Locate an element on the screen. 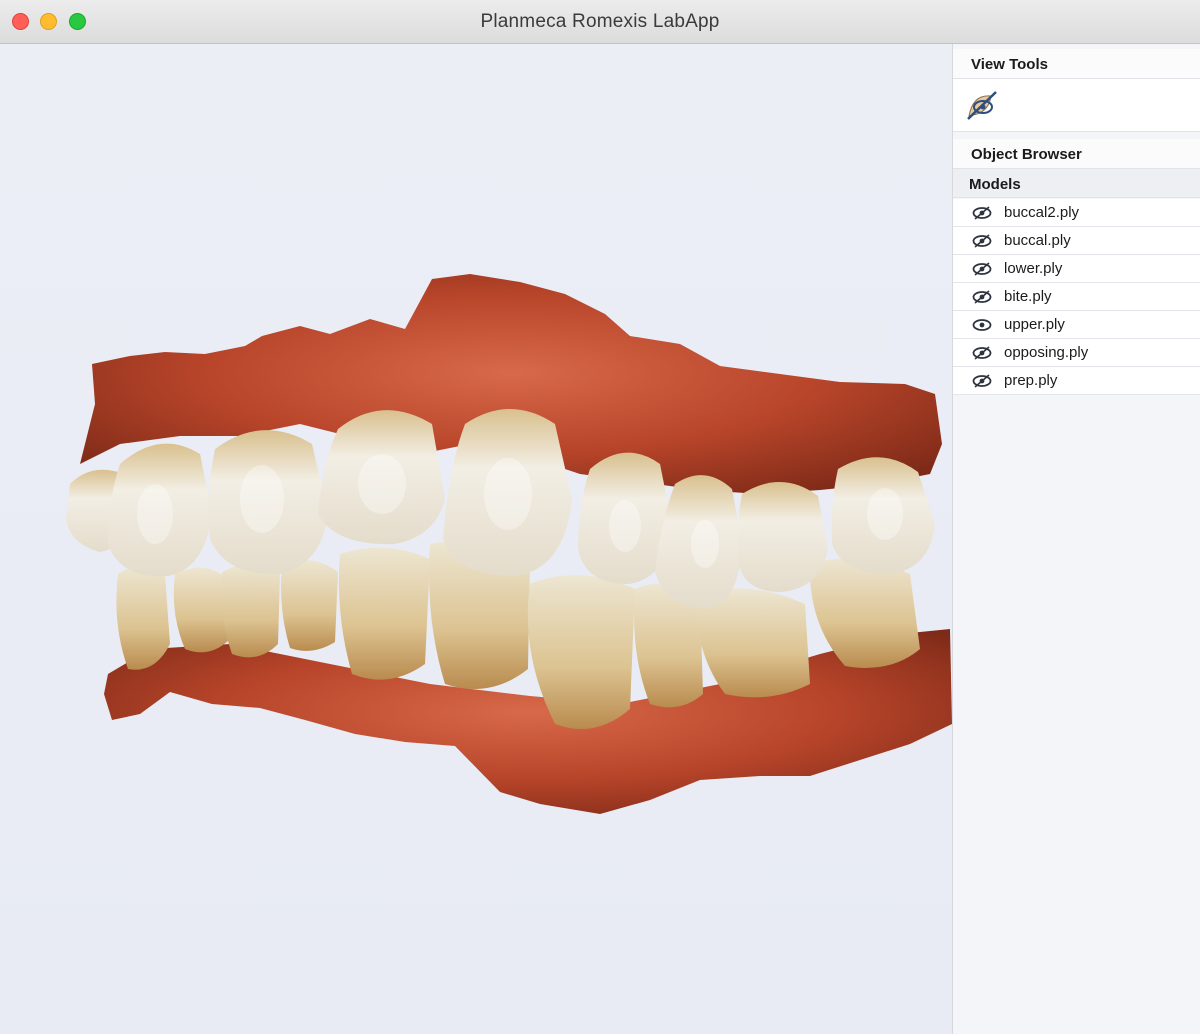  model-item-buccal: buccal.ply is located at coordinates (1076, 241).